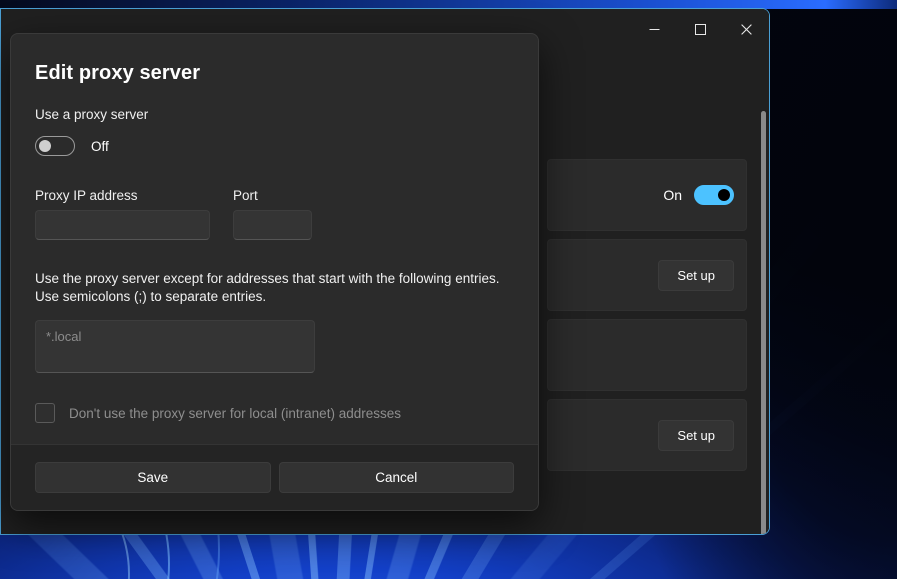  What do you see at coordinates (647, 195) in the screenshot?
I see `settings-card-toggle: On` at bounding box center [647, 195].